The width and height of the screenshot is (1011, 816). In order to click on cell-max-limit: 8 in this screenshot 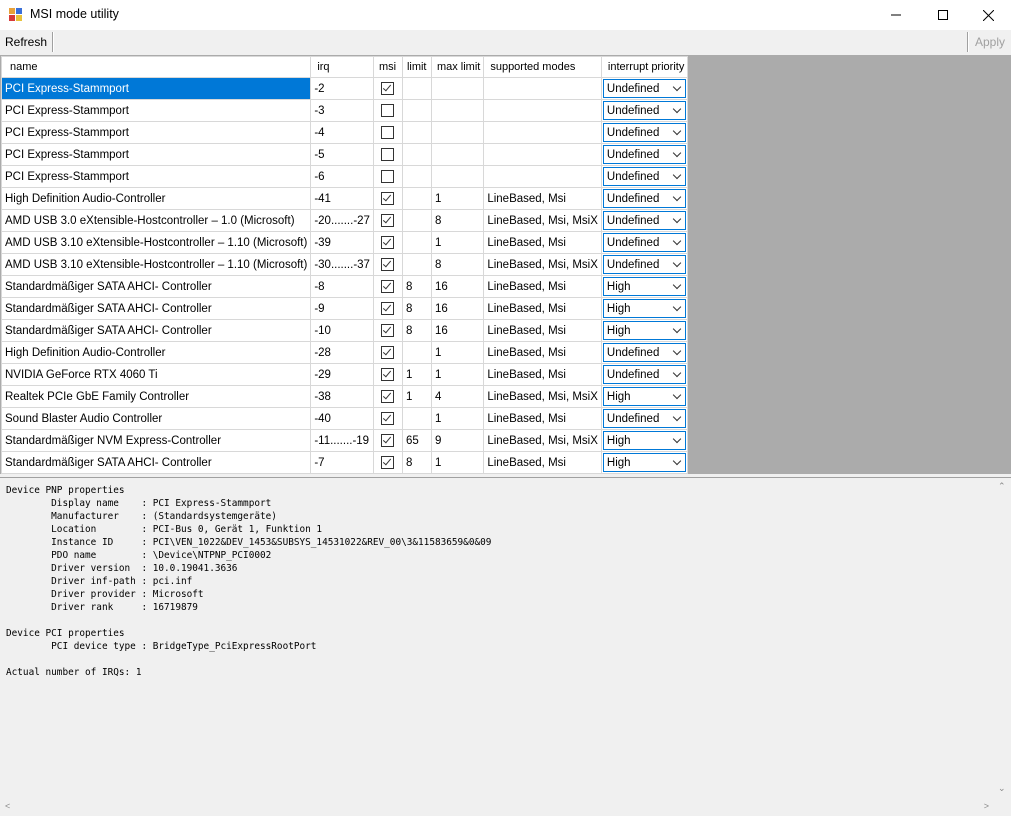, I will do `click(457, 220)`.